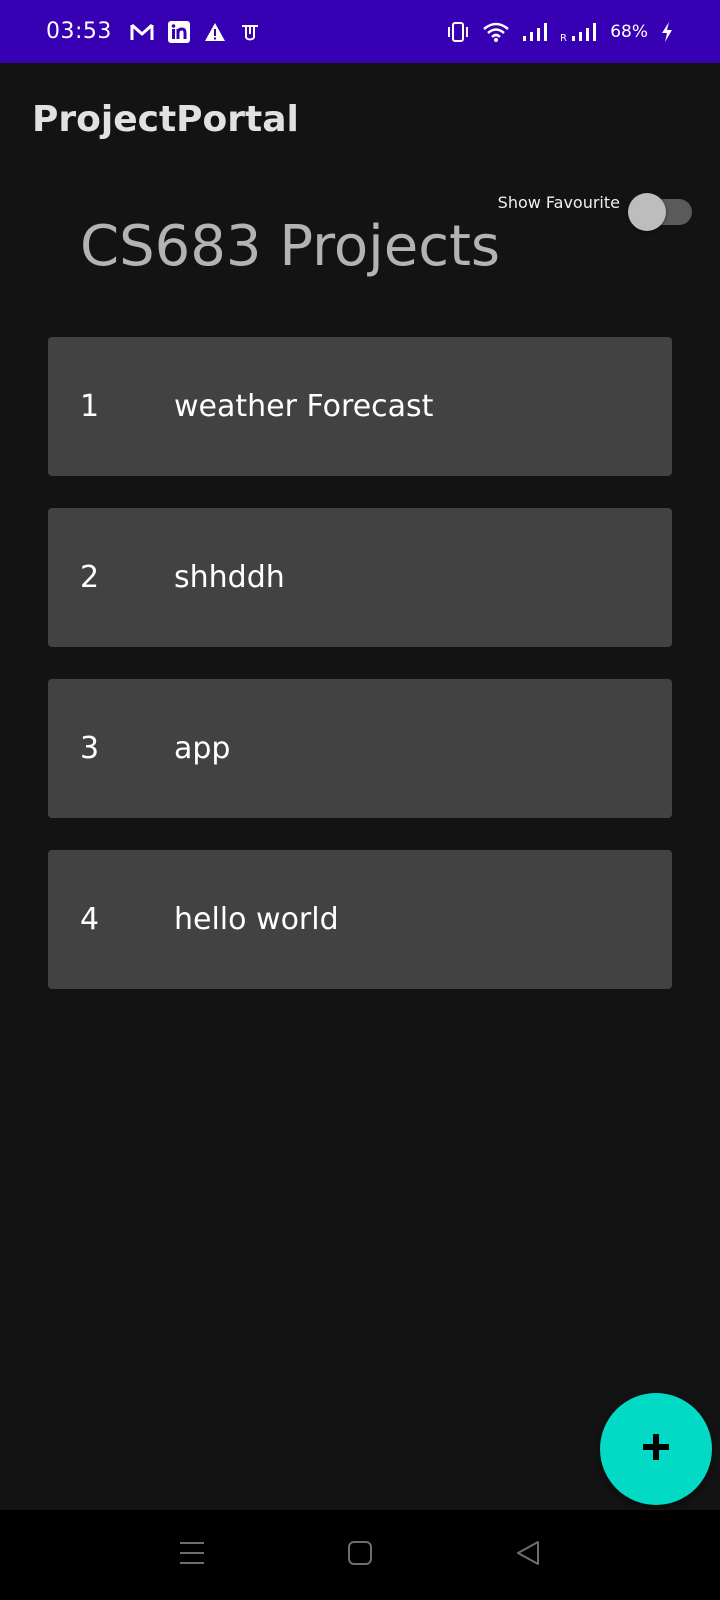 The height and width of the screenshot is (1600, 720). I want to click on list-item: 3 app, so click(360, 748).